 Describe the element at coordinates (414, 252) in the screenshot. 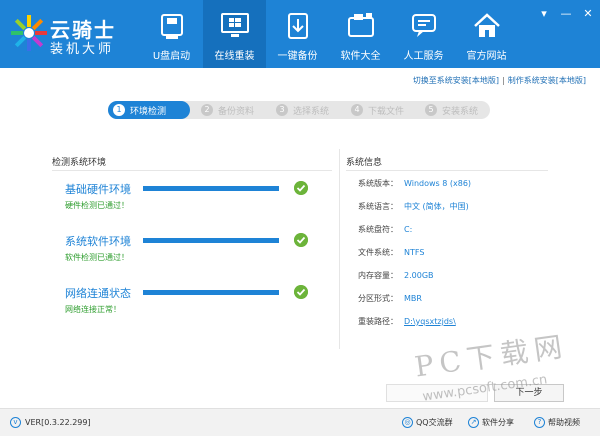

I see `info-value: NTFS` at that location.